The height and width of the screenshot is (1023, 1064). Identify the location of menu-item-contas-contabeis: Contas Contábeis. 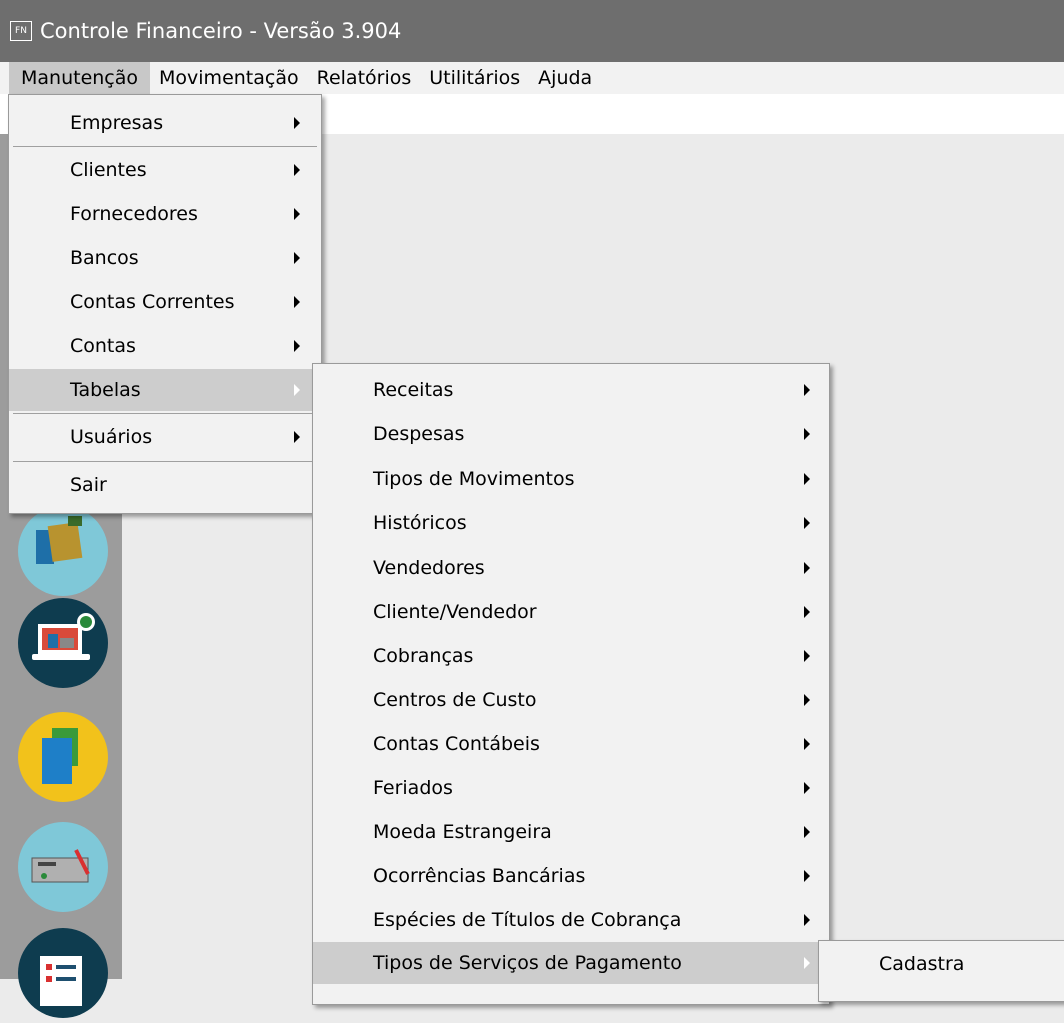
(571, 744).